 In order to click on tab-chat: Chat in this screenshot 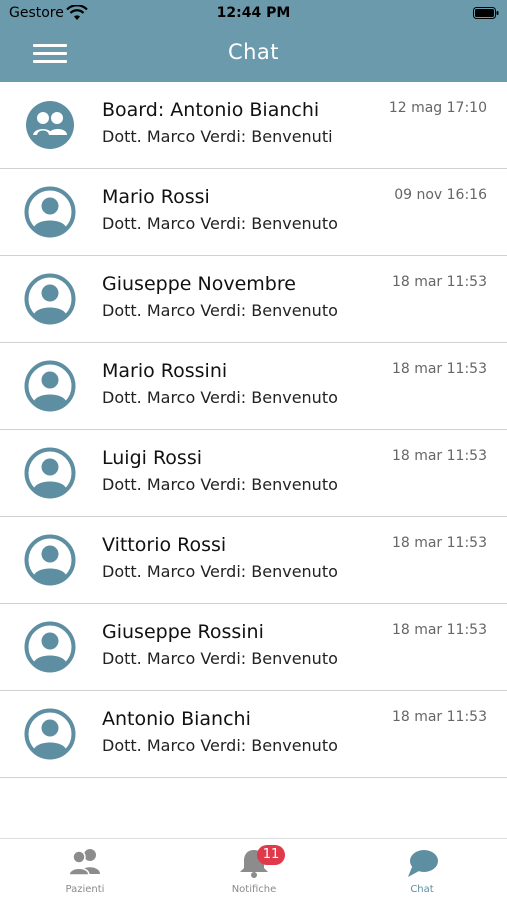, I will do `click(422, 870)`.